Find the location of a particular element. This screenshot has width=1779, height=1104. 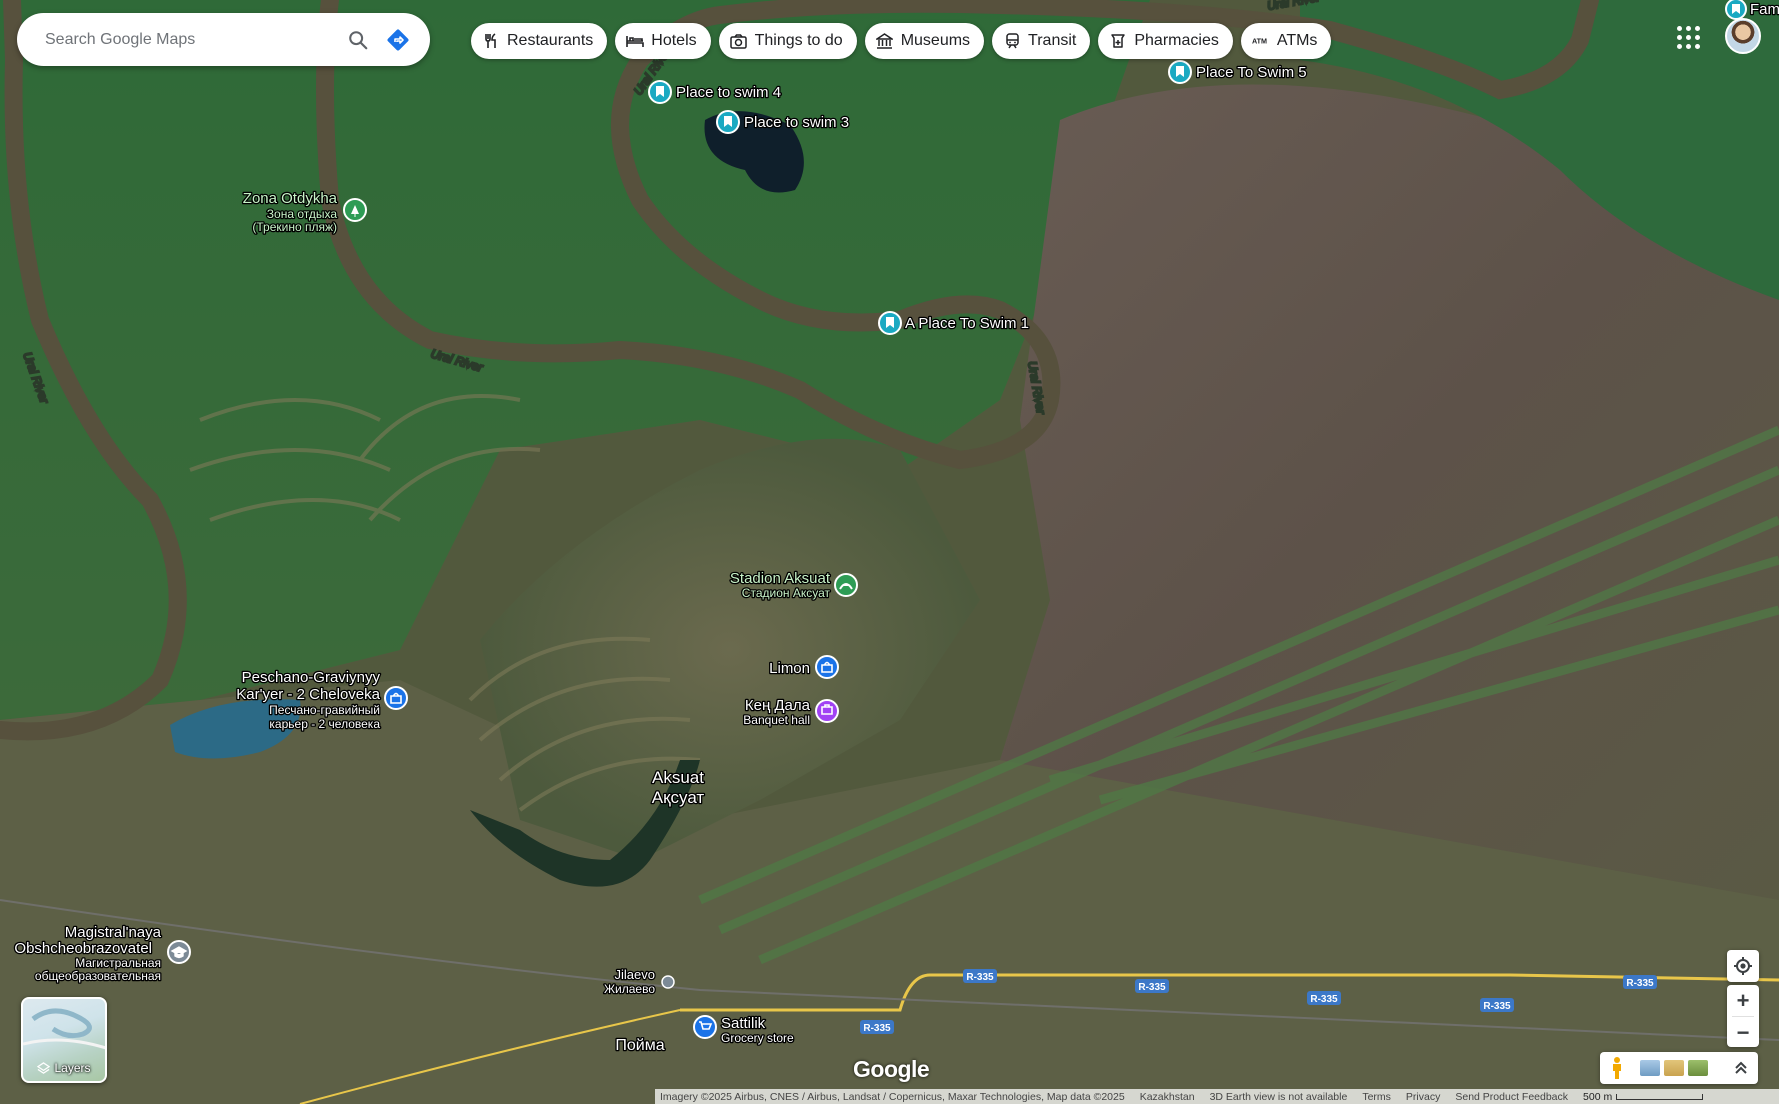

account-avatar is located at coordinates (1743, 36).